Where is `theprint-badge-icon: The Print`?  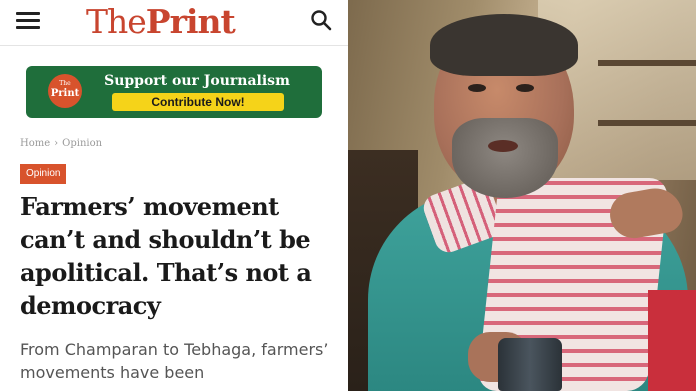 theprint-badge-icon: The Print is located at coordinates (65, 91).